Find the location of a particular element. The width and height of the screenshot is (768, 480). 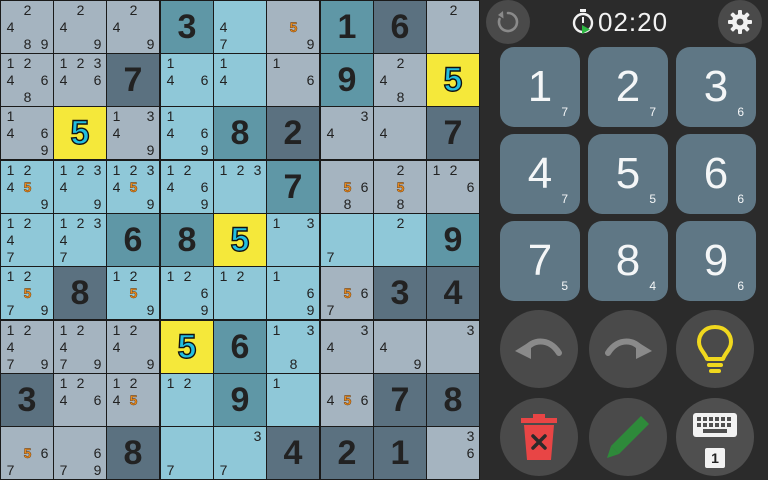

sudoku-cell-r2-c2: 123 4 6 is located at coordinates (80, 80).